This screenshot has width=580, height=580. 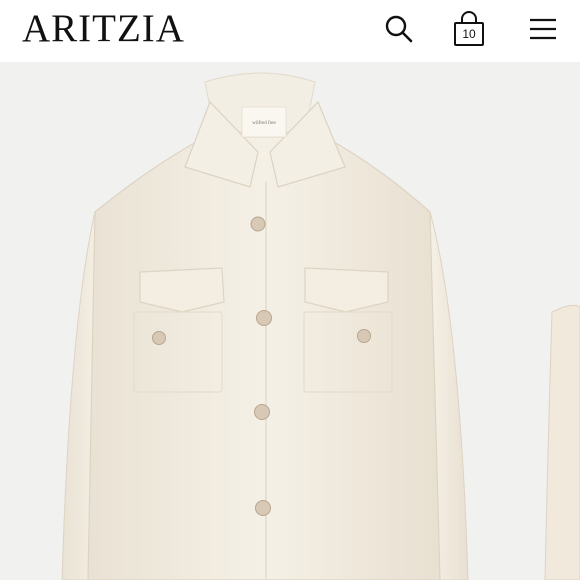 I want to click on hamburger-menu-icon, so click(x=543, y=29).